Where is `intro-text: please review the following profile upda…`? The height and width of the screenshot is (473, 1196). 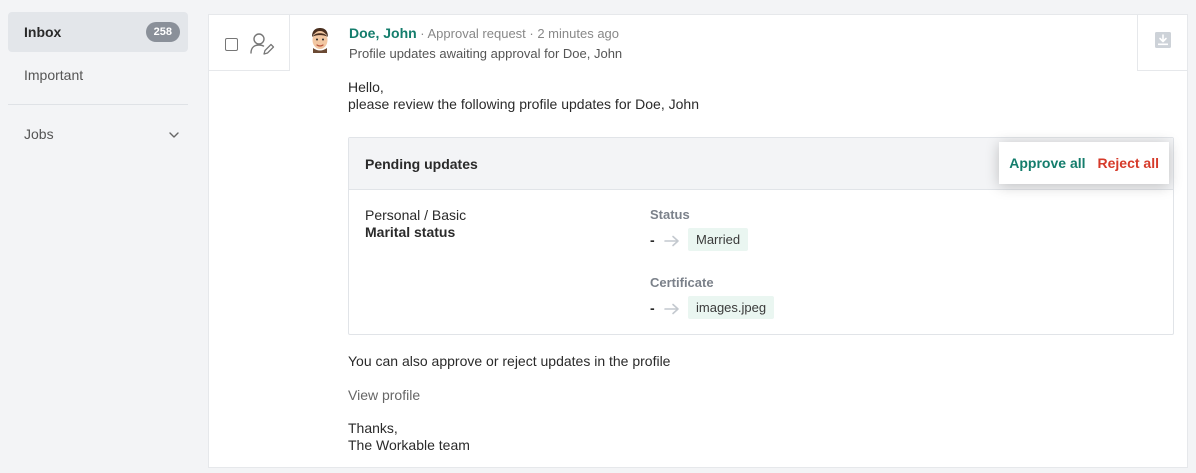
intro-text: please review the following profile upda… is located at coordinates (523, 104).